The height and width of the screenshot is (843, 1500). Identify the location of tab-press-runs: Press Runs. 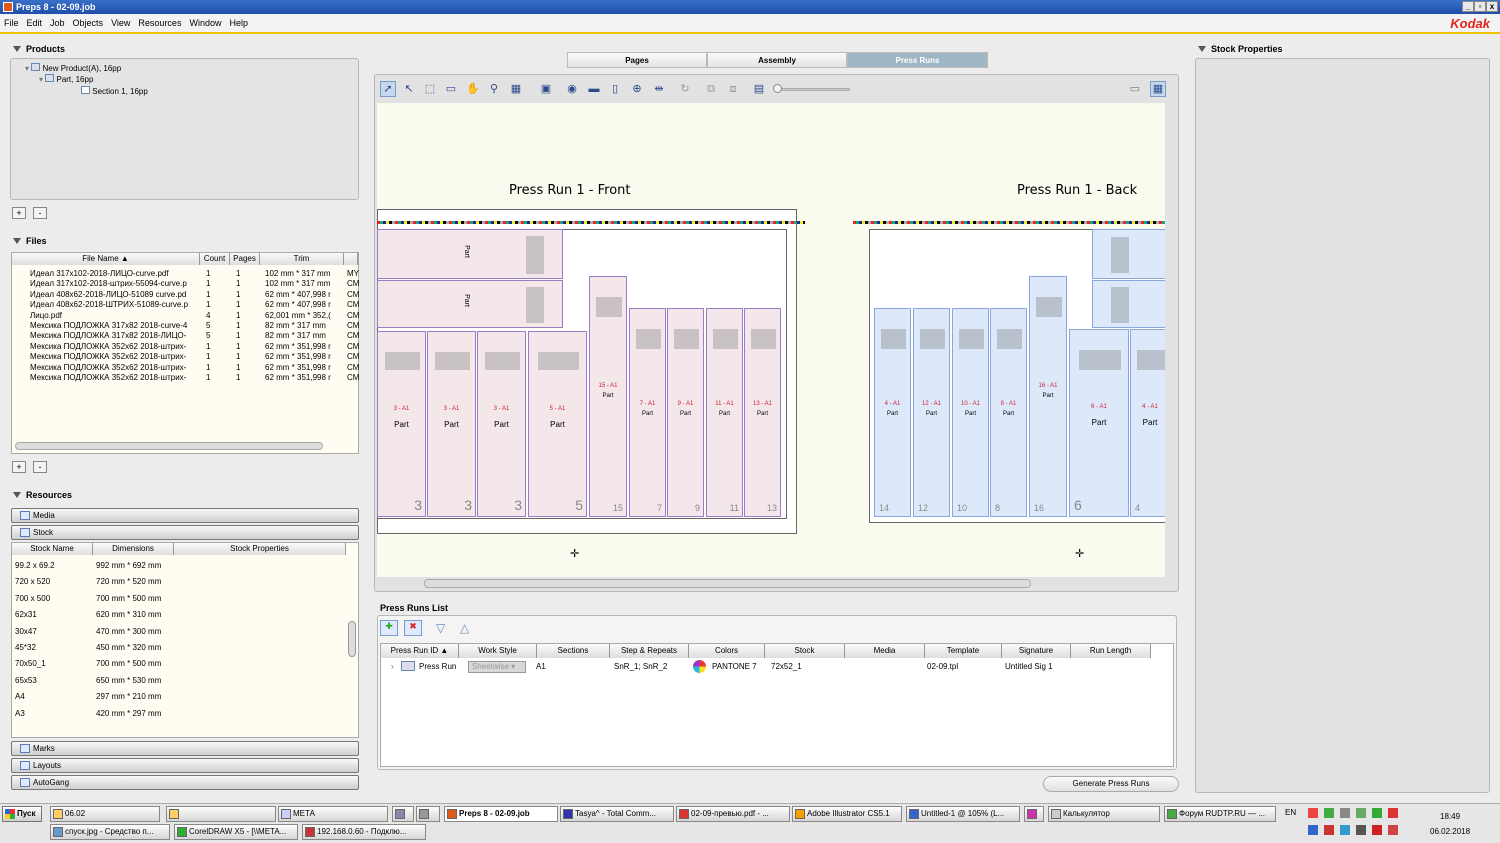
(917, 60).